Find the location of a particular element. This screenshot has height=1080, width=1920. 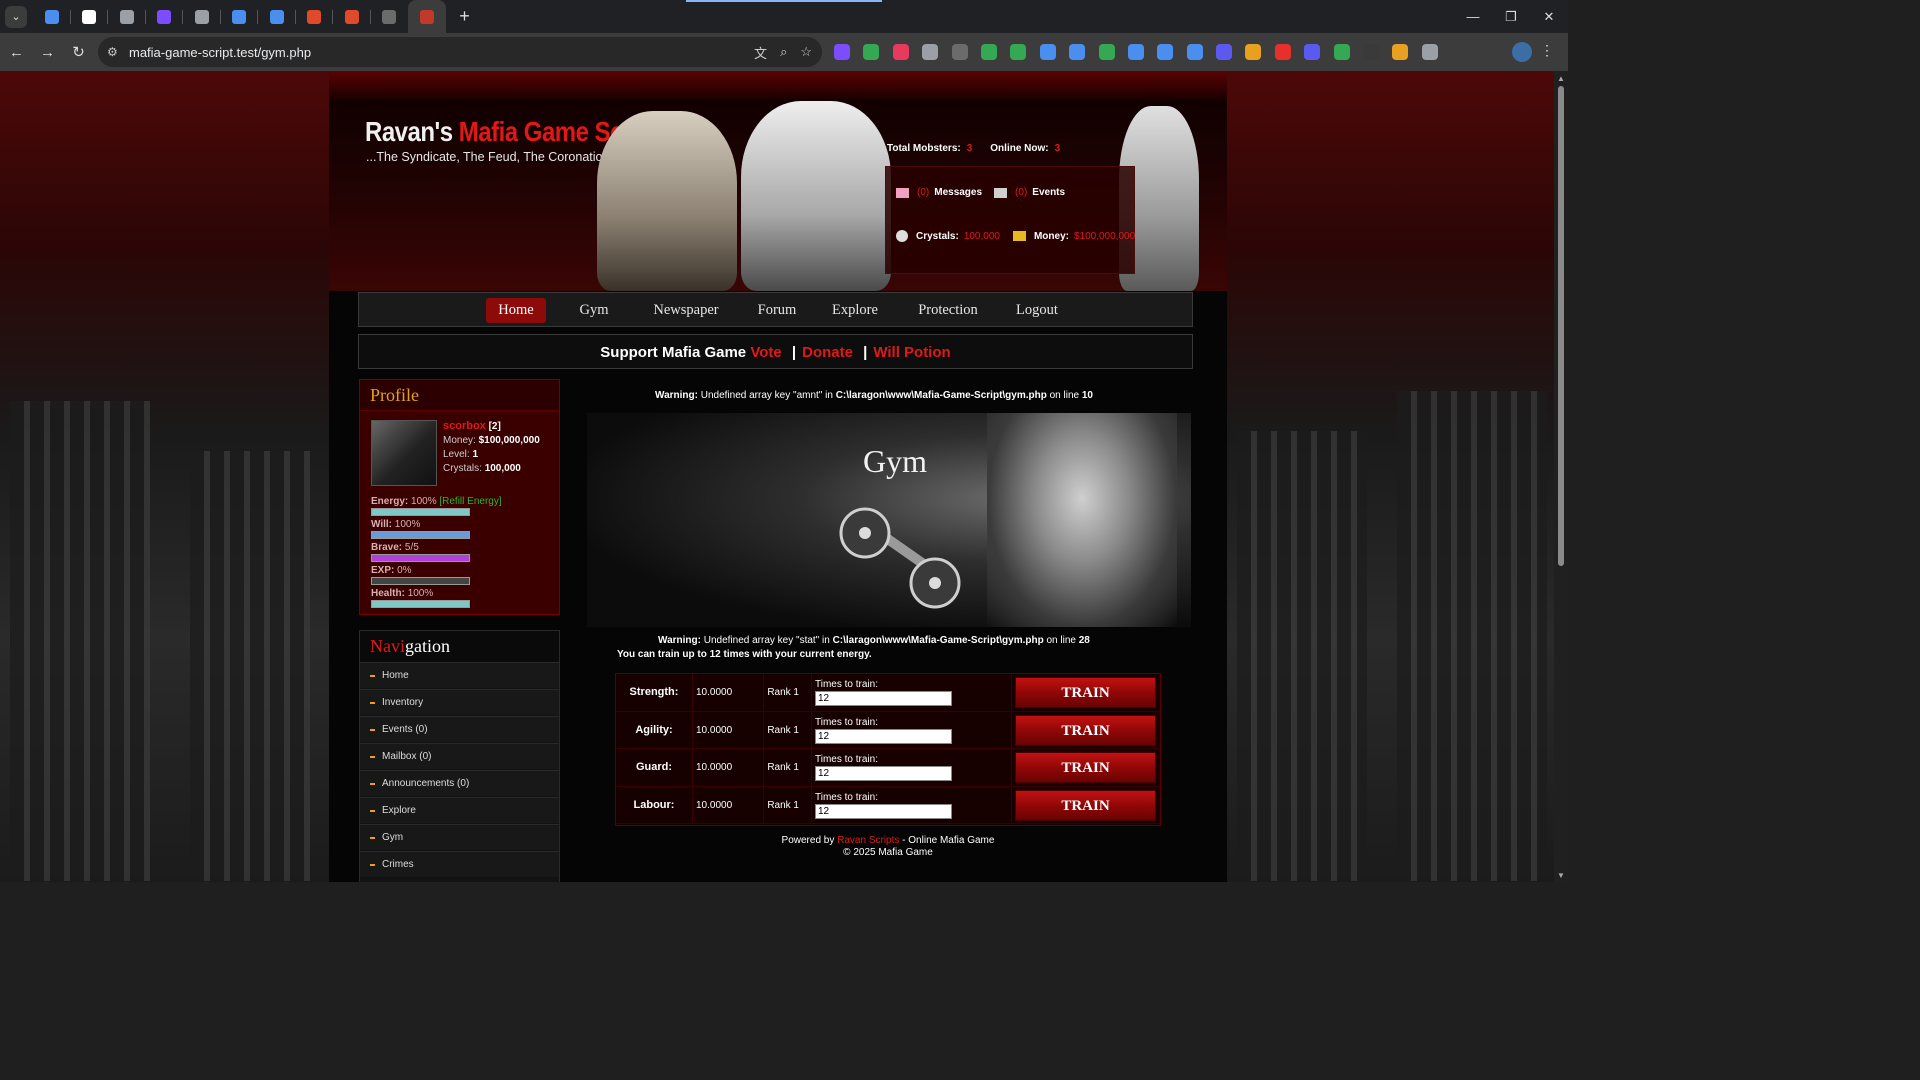

restore-button: ❐ is located at coordinates (1511, 16).